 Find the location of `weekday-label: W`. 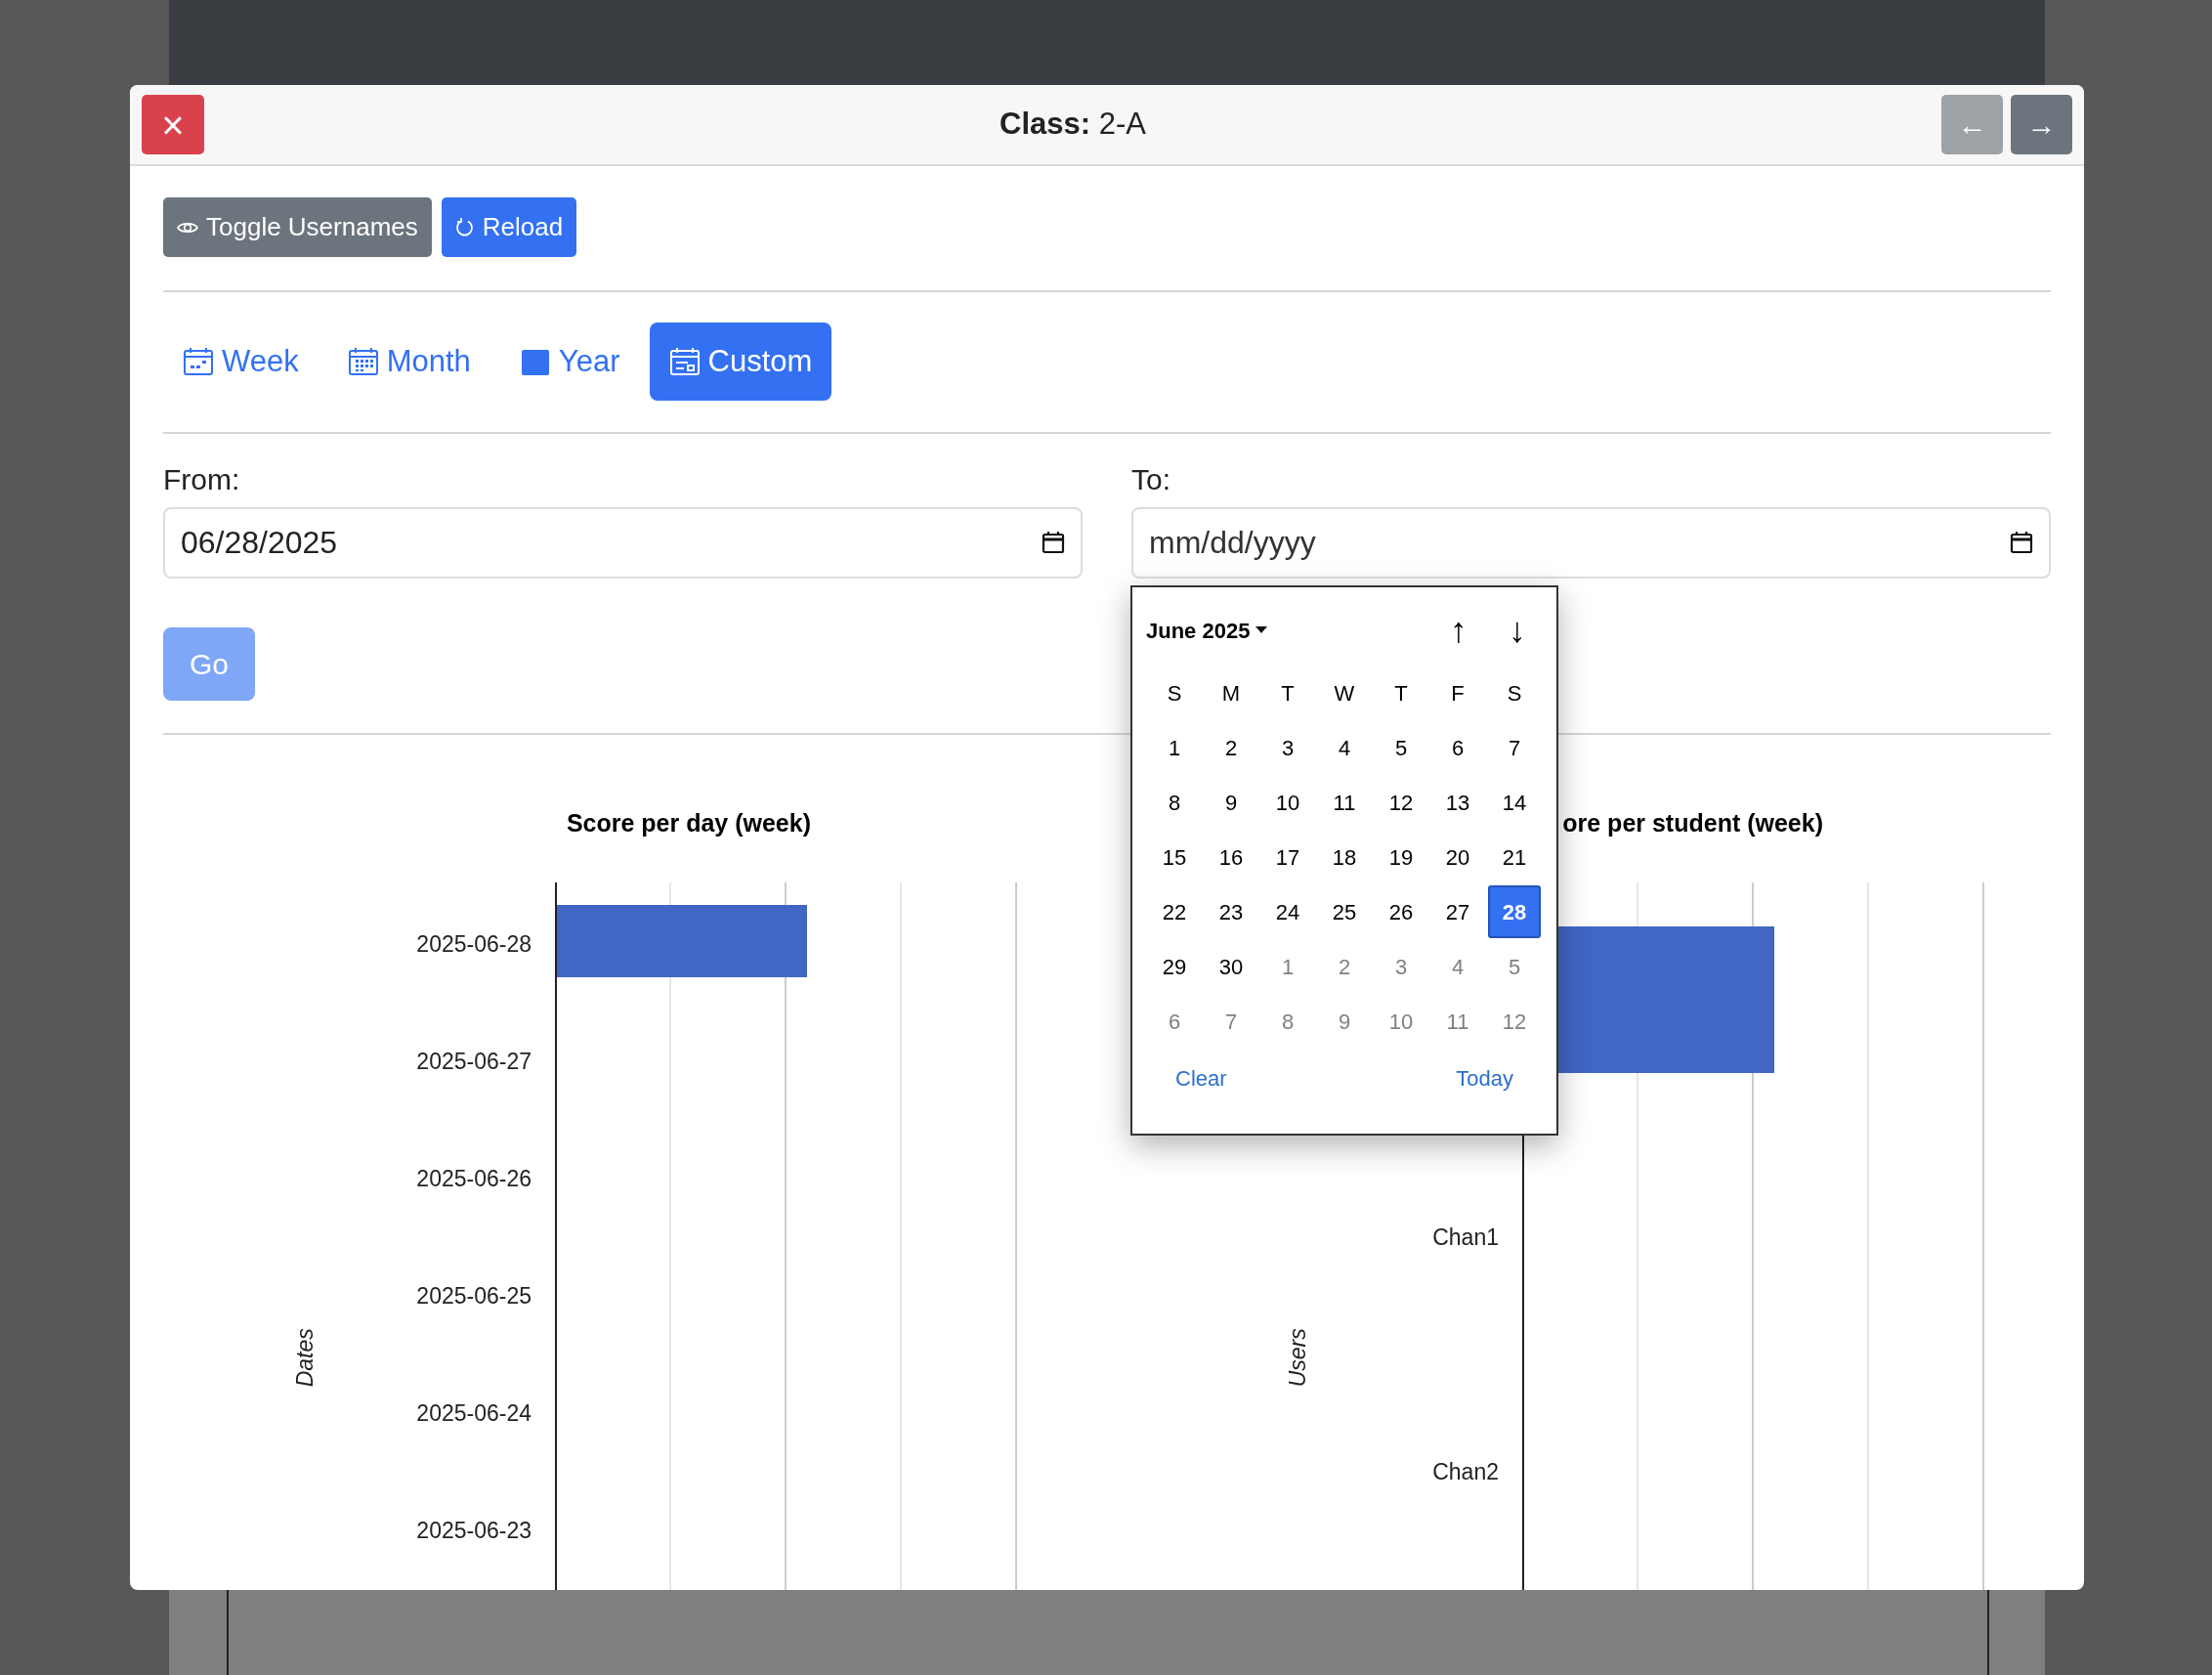

weekday-label: W is located at coordinates (1344, 693).